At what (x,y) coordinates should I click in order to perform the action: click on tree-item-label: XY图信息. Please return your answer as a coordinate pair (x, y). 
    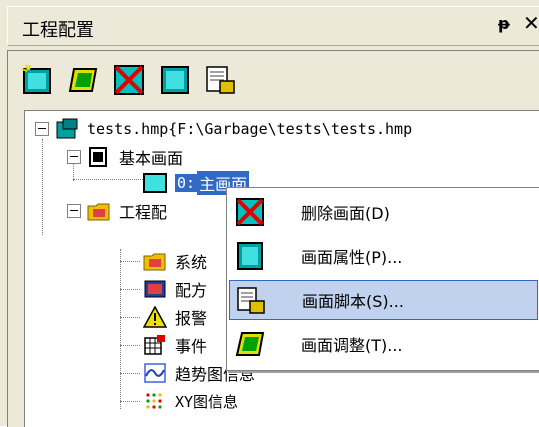
    Looking at the image, I should click on (207, 401).